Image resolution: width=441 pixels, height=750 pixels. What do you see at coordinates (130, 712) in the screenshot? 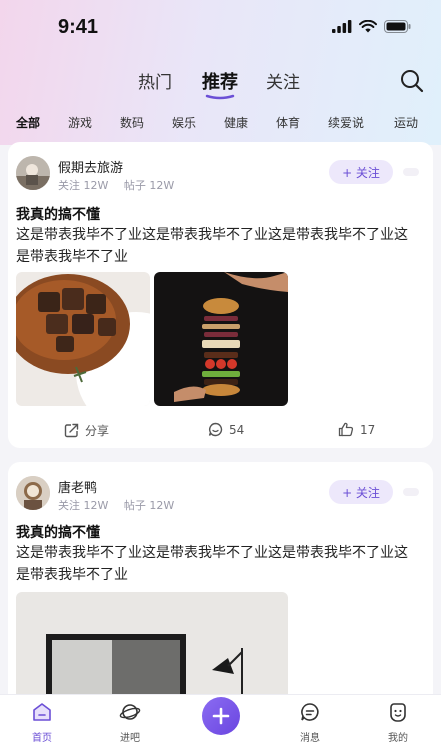
I see `planet-icon` at bounding box center [130, 712].